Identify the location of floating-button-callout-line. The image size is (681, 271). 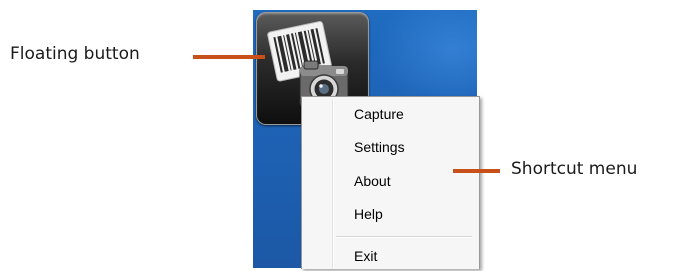
(229, 57).